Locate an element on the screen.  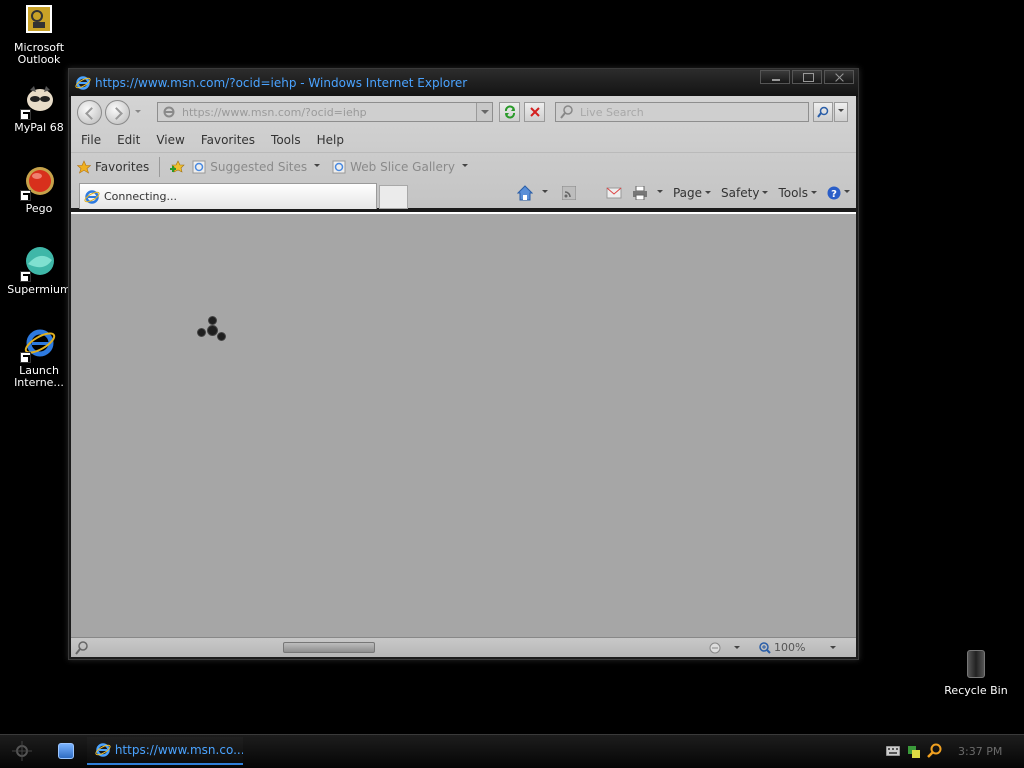
back-button is located at coordinates (89, 112).